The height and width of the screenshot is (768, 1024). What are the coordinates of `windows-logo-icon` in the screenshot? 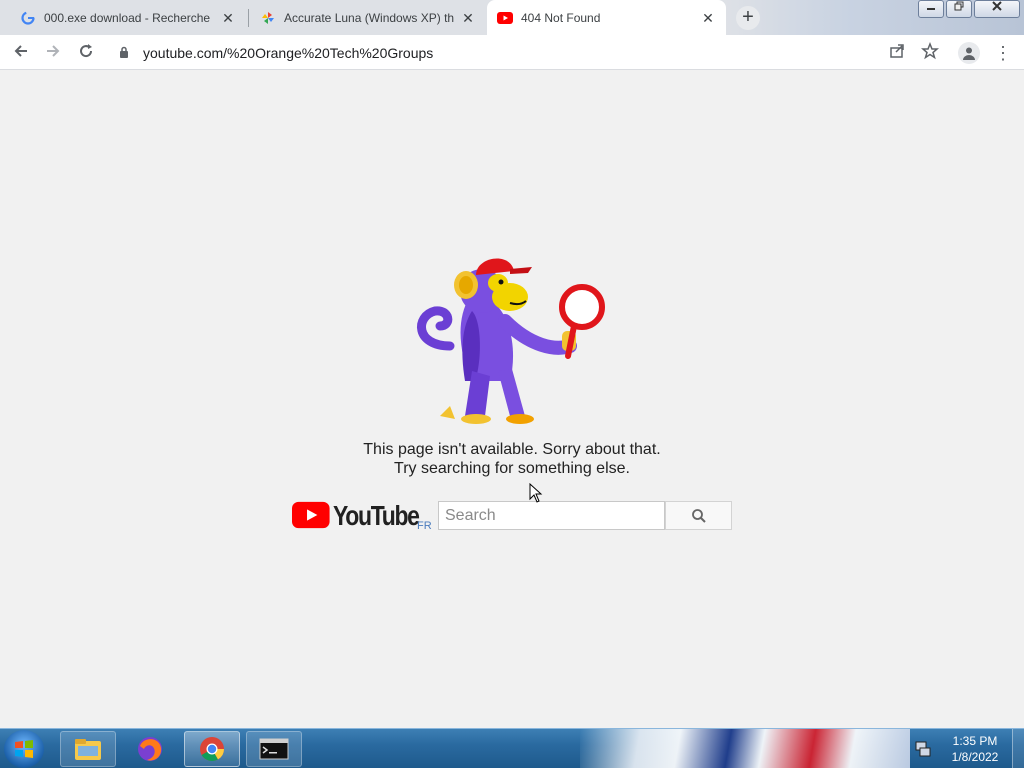 It's located at (24, 749).